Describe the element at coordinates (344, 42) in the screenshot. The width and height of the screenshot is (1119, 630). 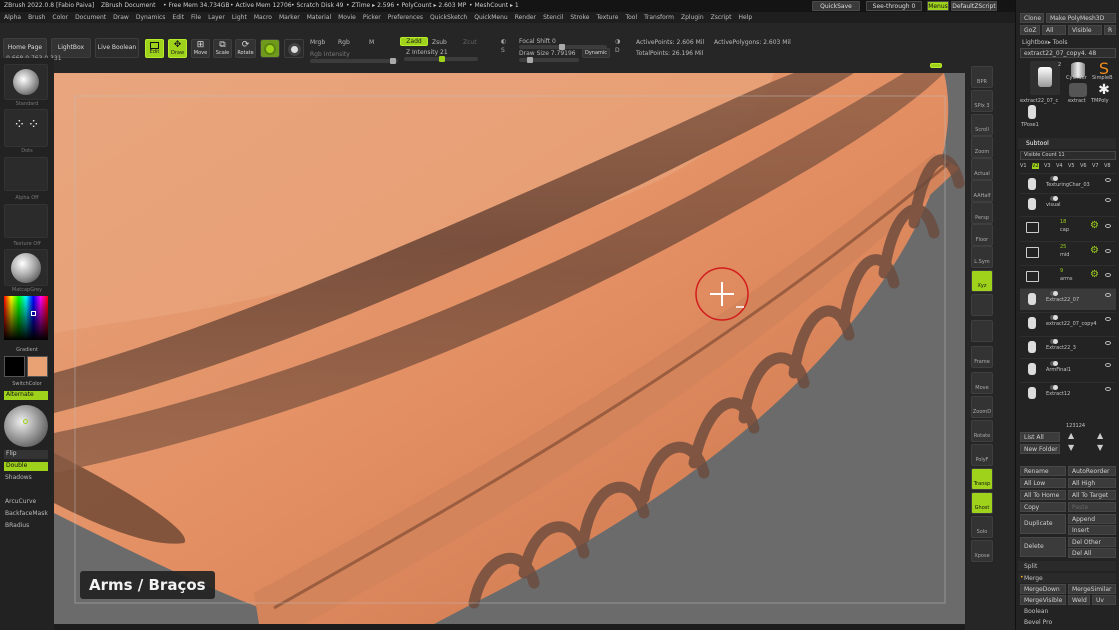
I see `rgb-toggle: Rgb` at that location.